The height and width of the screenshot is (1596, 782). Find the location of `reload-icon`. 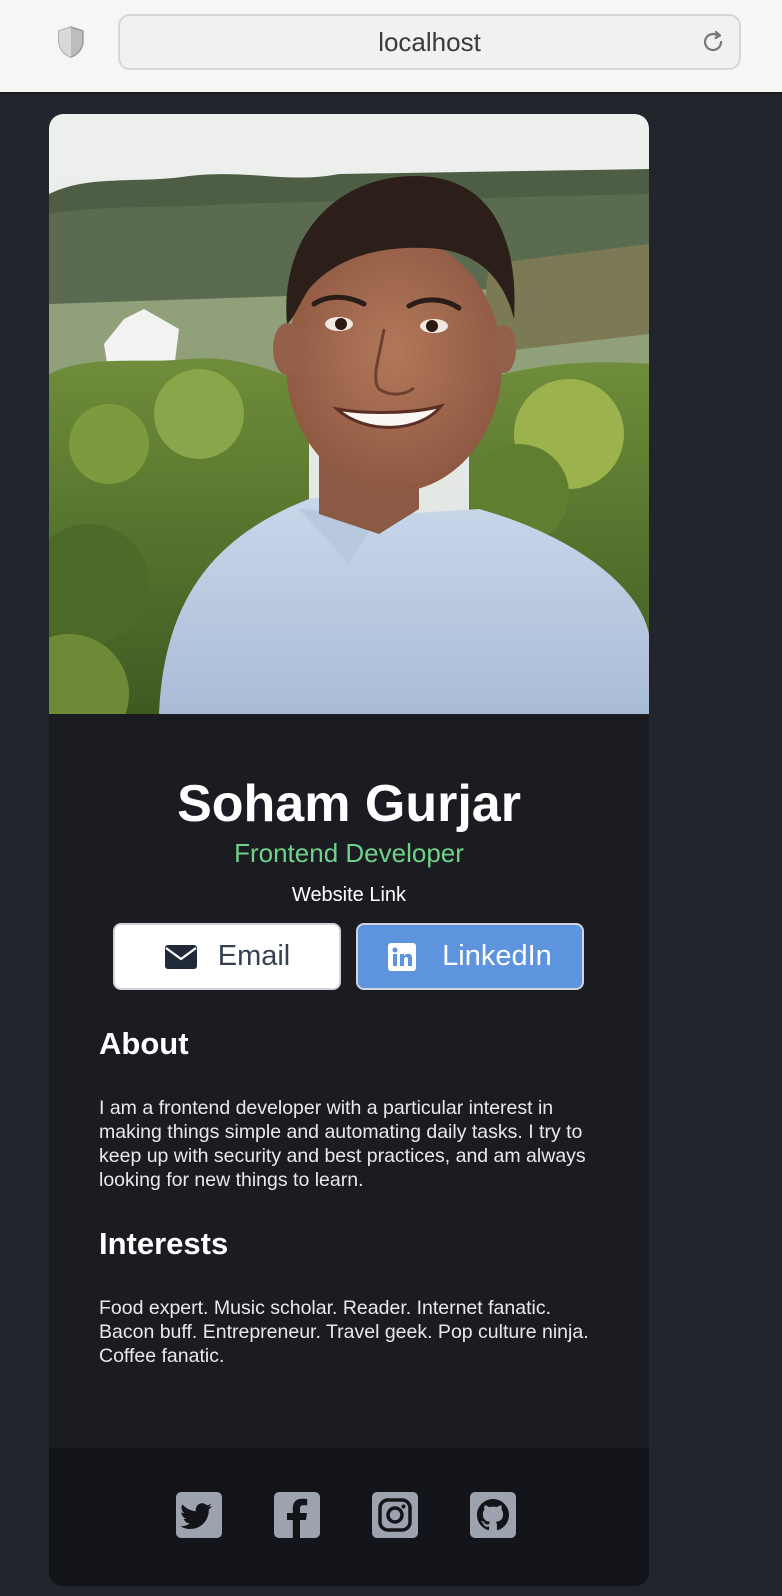

reload-icon is located at coordinates (713, 42).